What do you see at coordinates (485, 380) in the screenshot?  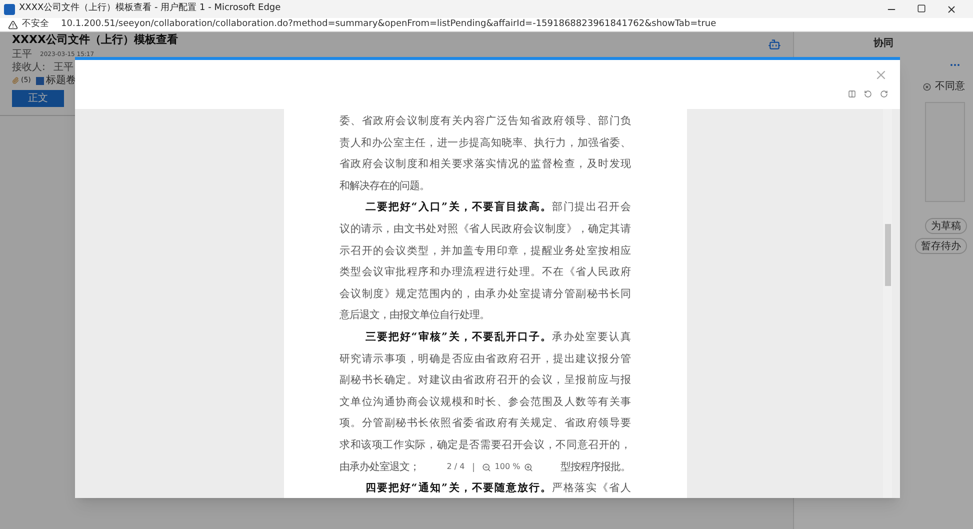 I see `document-text-line: 副秘书长确定。对建议由省政府召开的会议，呈报前应与报` at bounding box center [485, 380].